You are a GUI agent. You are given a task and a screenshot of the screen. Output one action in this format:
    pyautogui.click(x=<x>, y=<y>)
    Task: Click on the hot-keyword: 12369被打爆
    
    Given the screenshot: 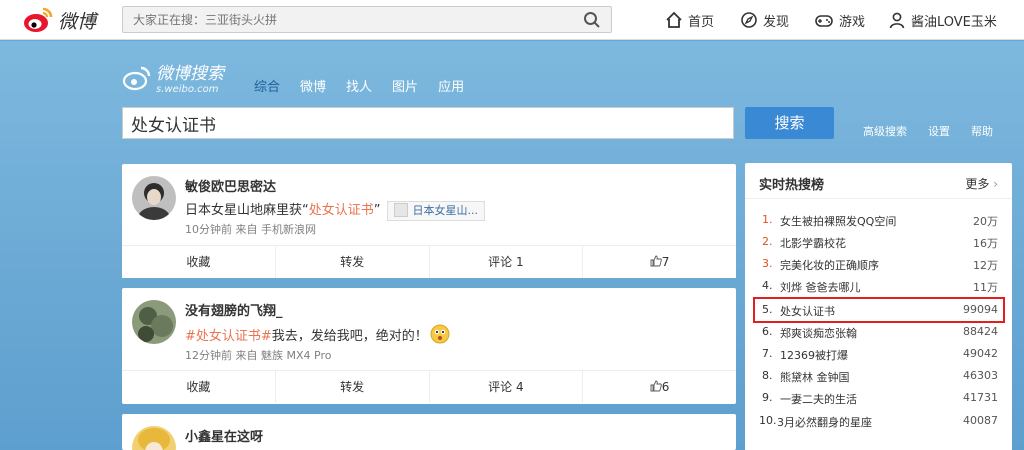 What is the action you would take?
    pyautogui.click(x=814, y=355)
    